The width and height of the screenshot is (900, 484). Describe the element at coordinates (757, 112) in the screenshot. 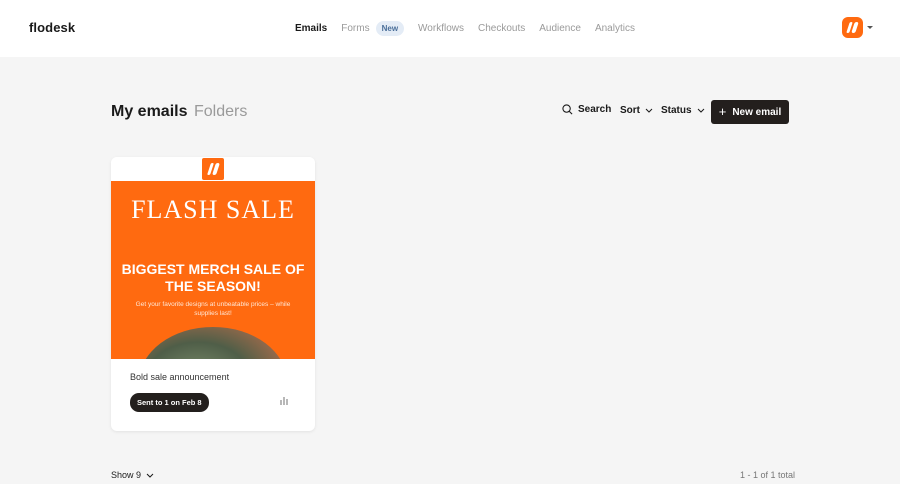

I see `new-email-label: New email` at that location.